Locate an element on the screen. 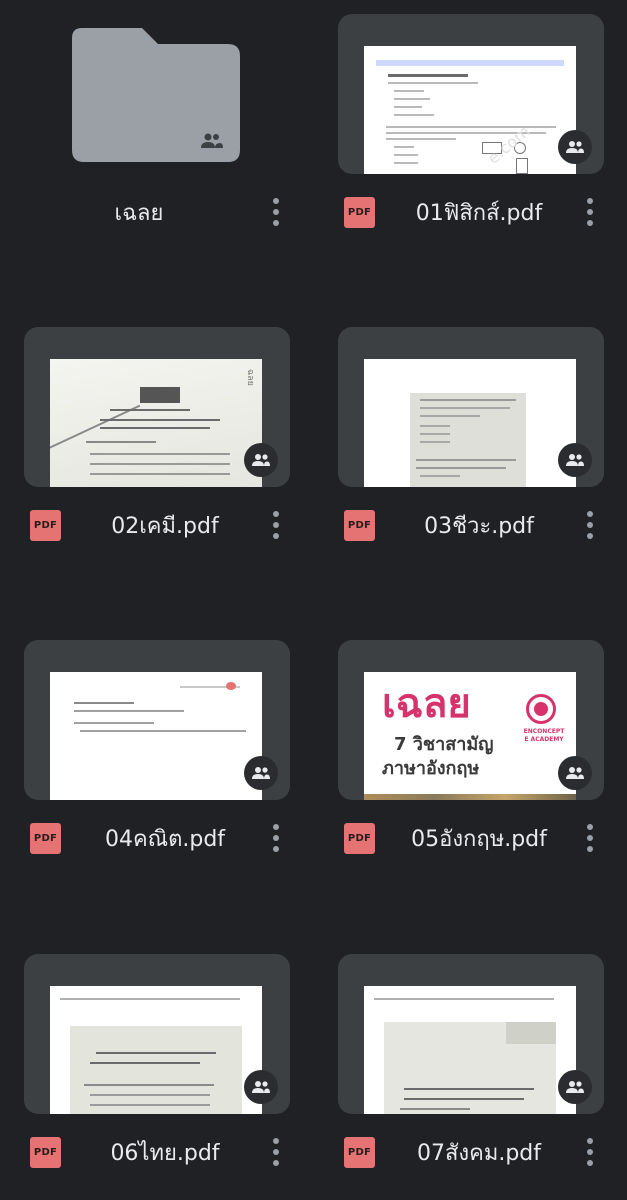 This screenshot has width=627, height=1200. thumb-line1: 7 วิชาสามัญ is located at coordinates (444, 744).